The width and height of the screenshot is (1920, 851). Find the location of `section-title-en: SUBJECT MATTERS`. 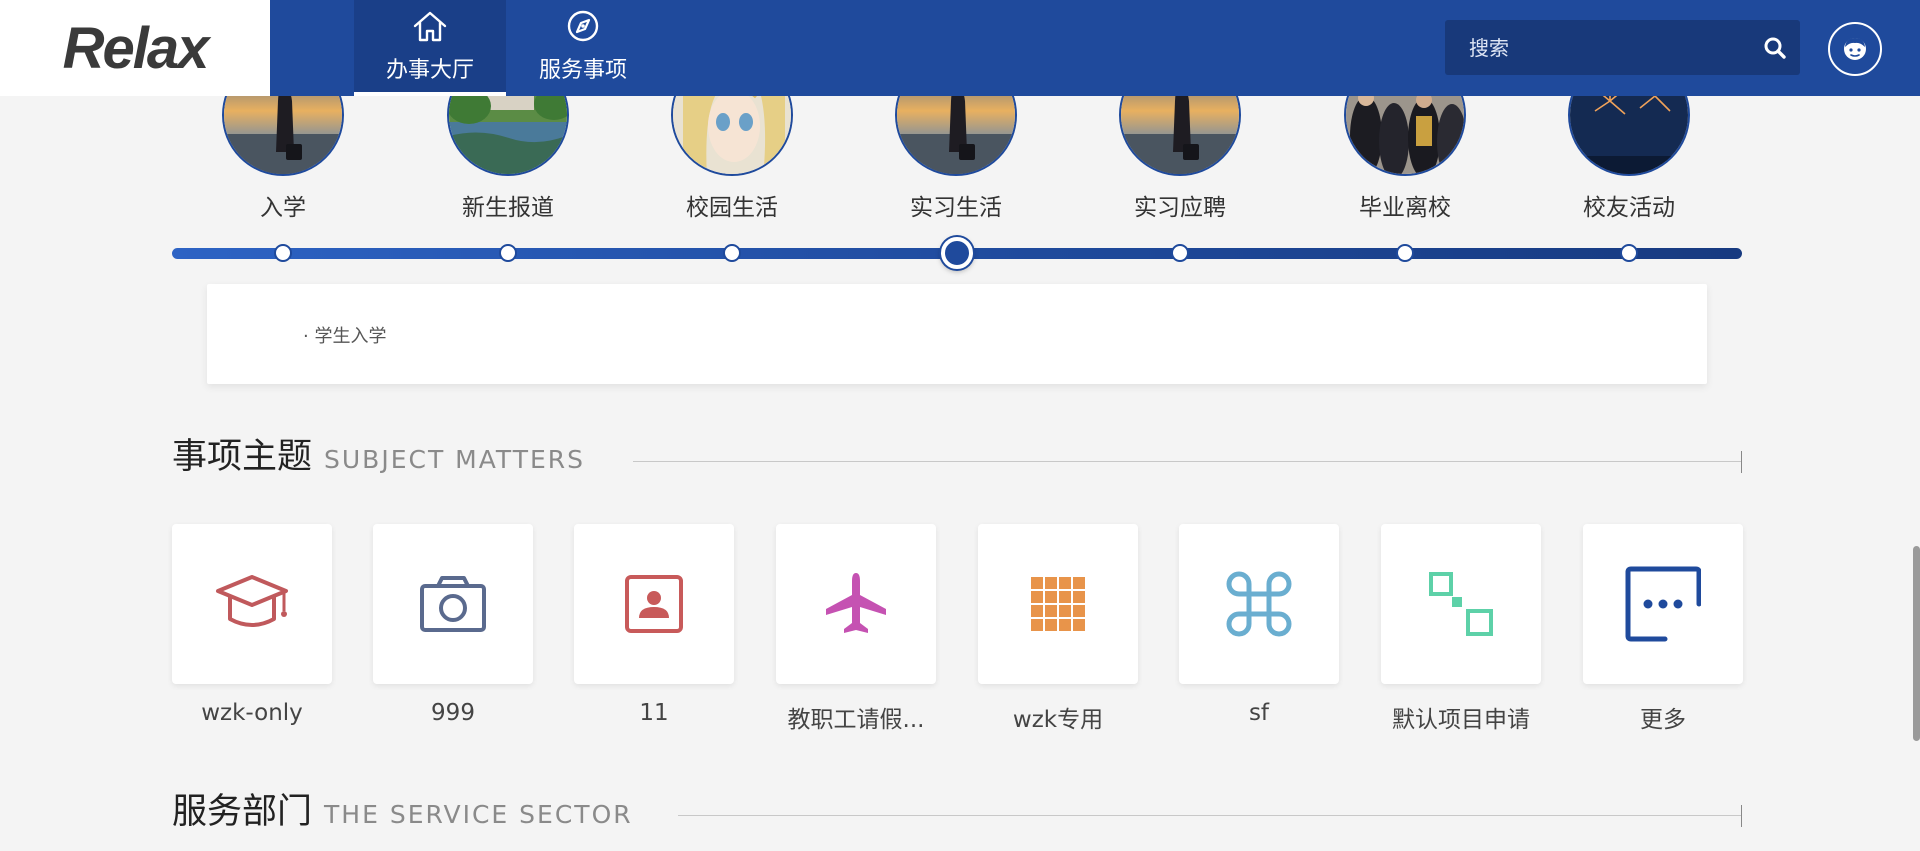

section-title-en: SUBJECT MATTERS is located at coordinates (455, 459).